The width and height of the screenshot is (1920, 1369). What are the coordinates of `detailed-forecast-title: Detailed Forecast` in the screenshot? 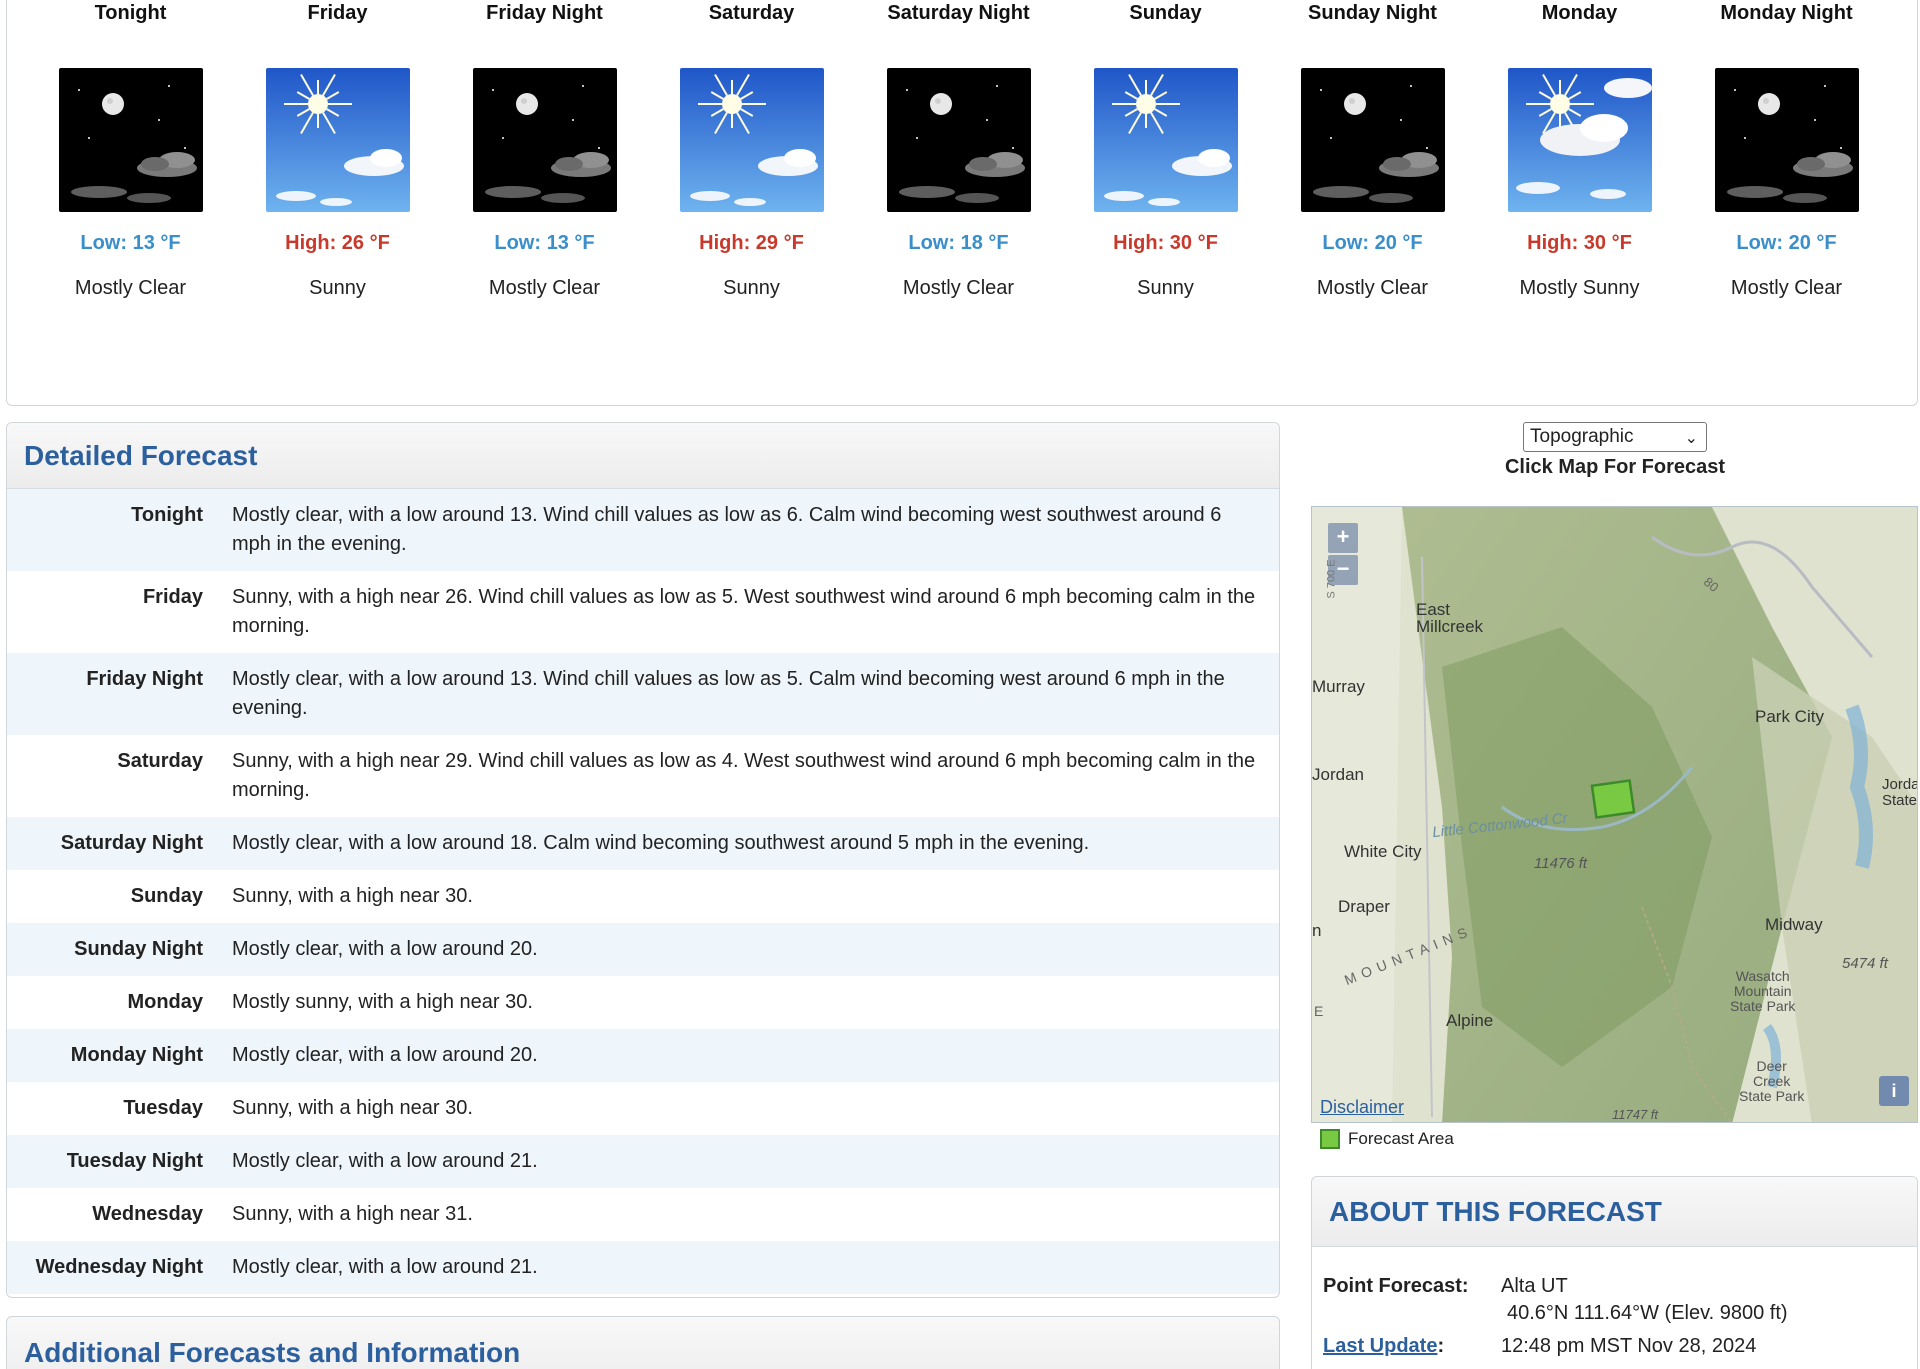 It's located at (141, 455).